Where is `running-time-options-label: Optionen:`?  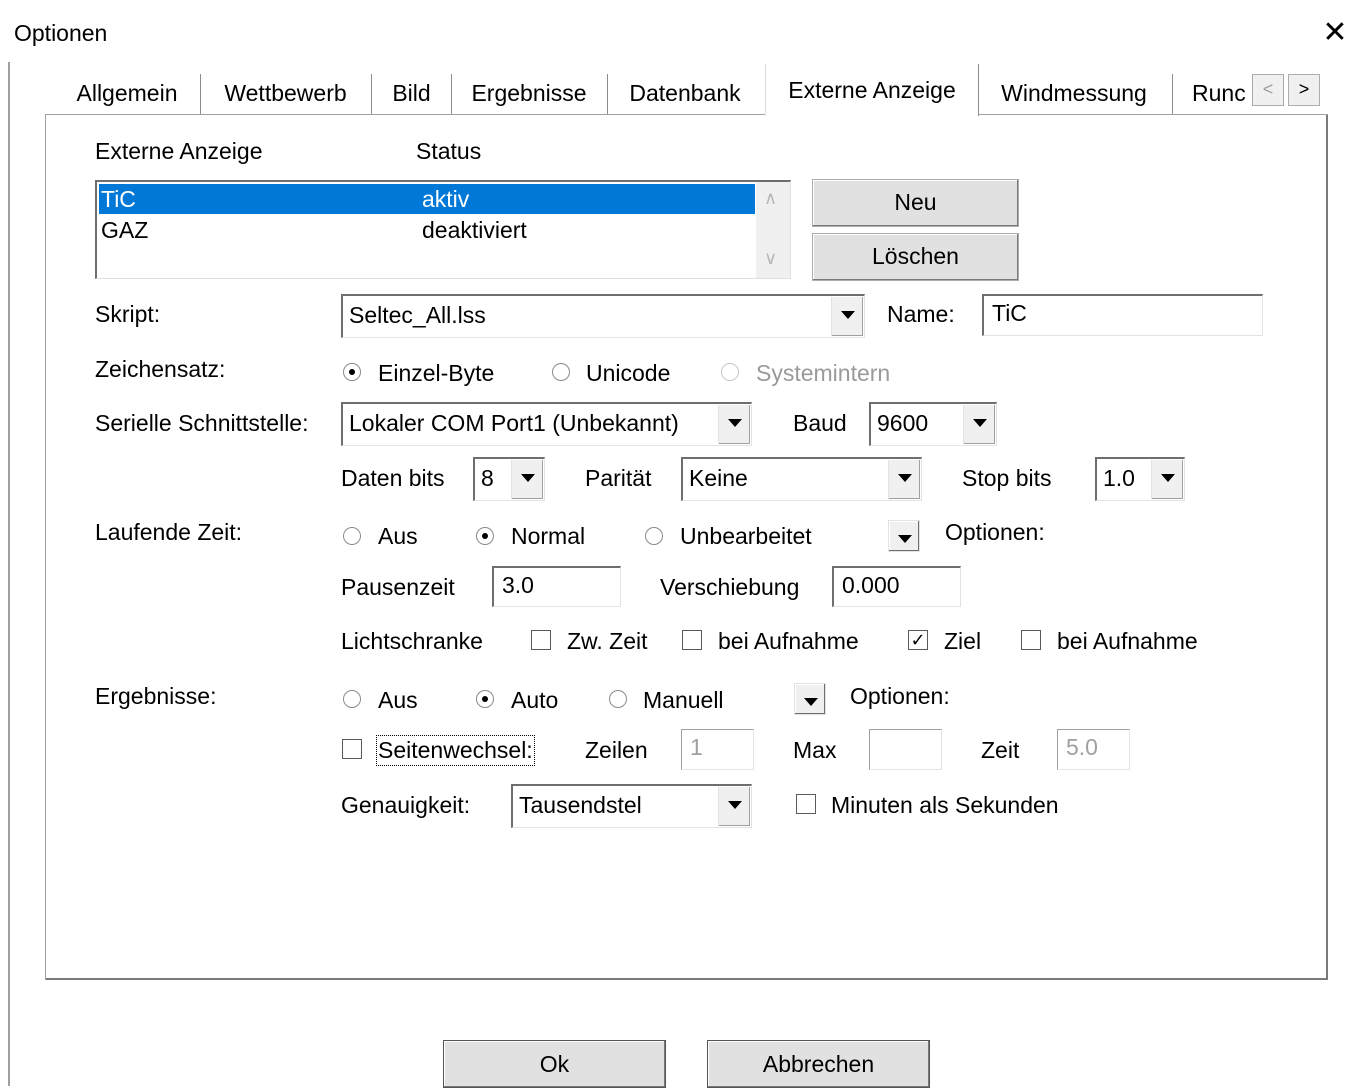
running-time-options-label: Optionen: is located at coordinates (995, 532).